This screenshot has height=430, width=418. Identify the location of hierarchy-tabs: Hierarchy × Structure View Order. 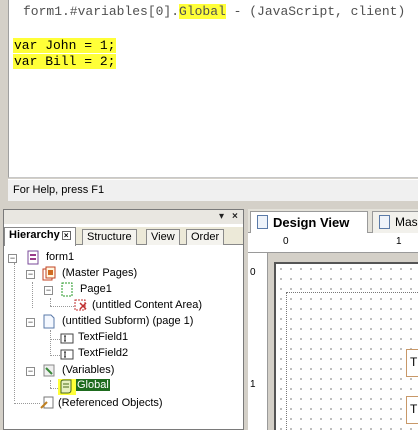
(123, 236).